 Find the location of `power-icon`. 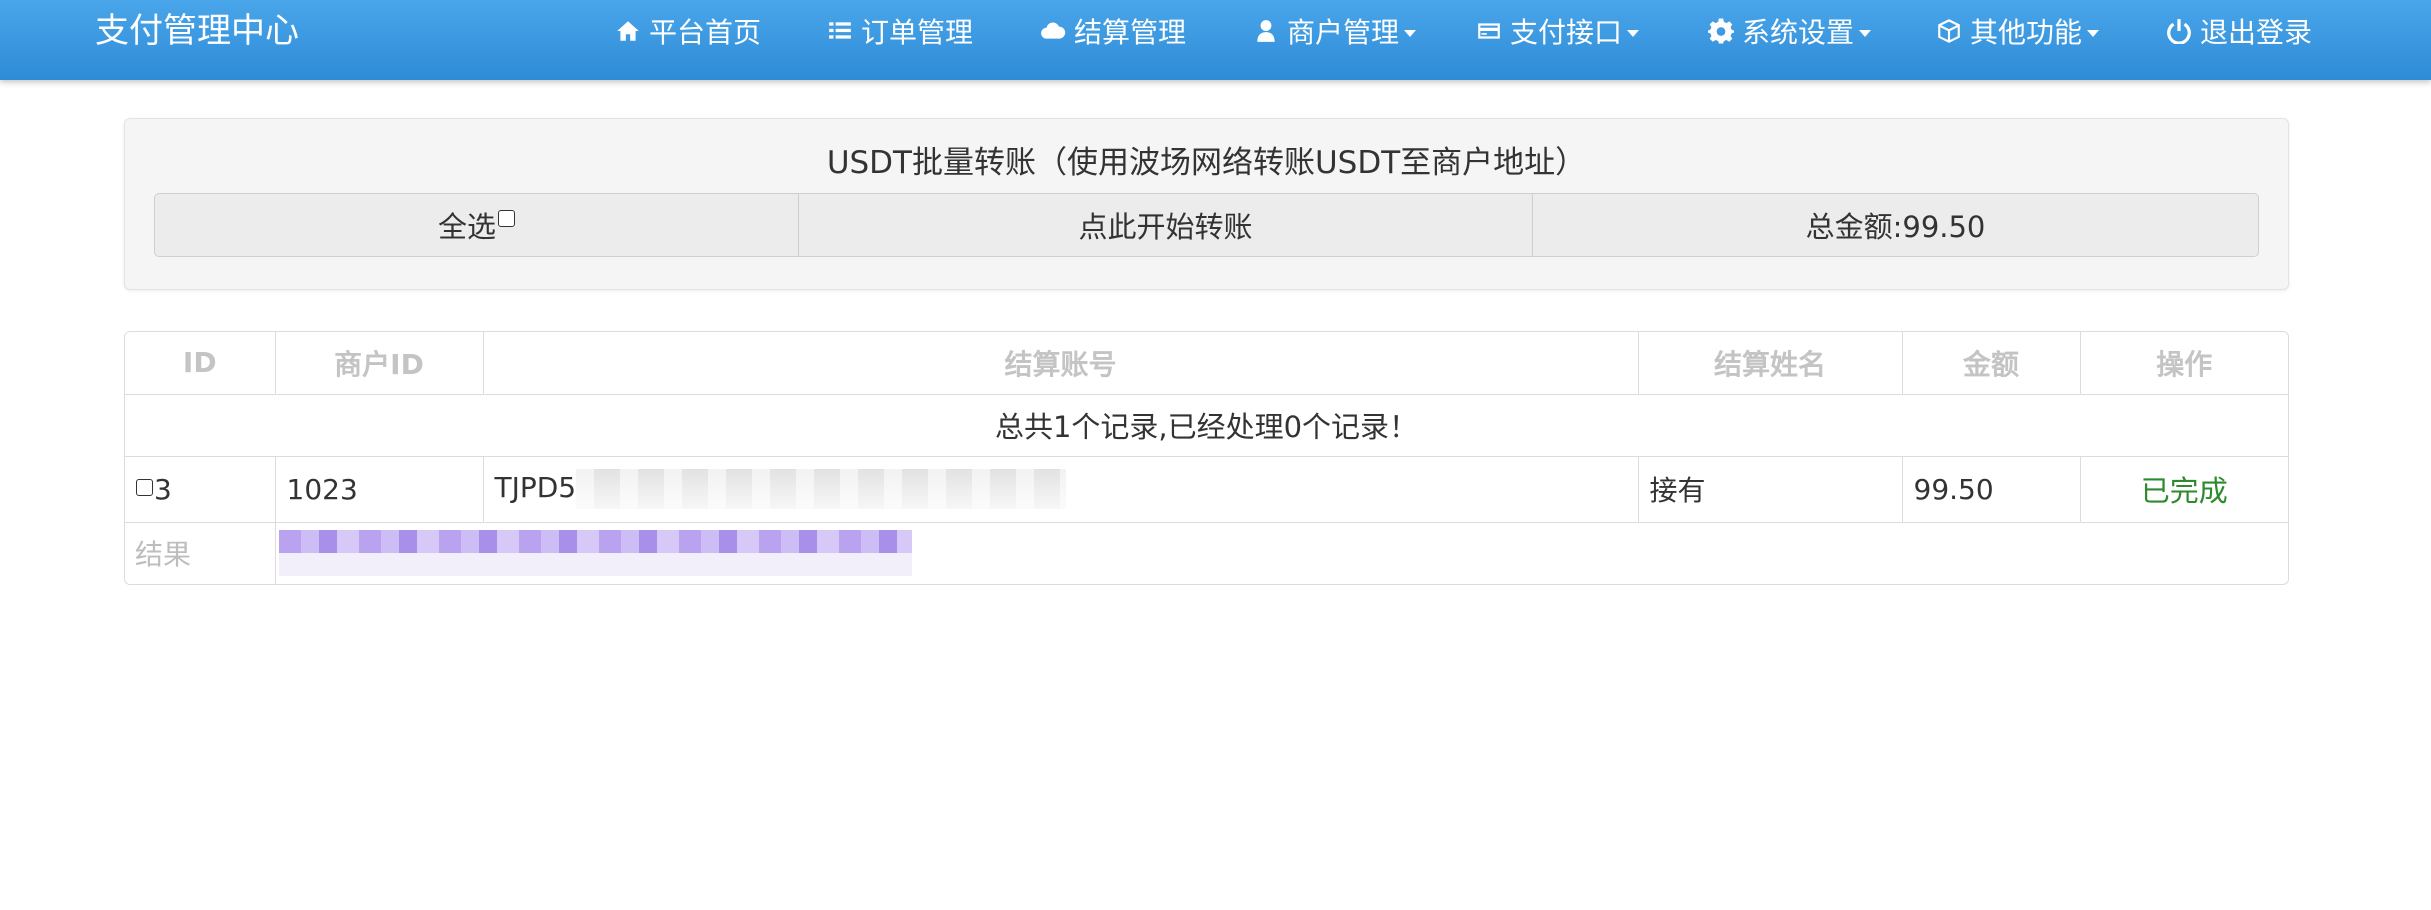

power-icon is located at coordinates (2179, 31).